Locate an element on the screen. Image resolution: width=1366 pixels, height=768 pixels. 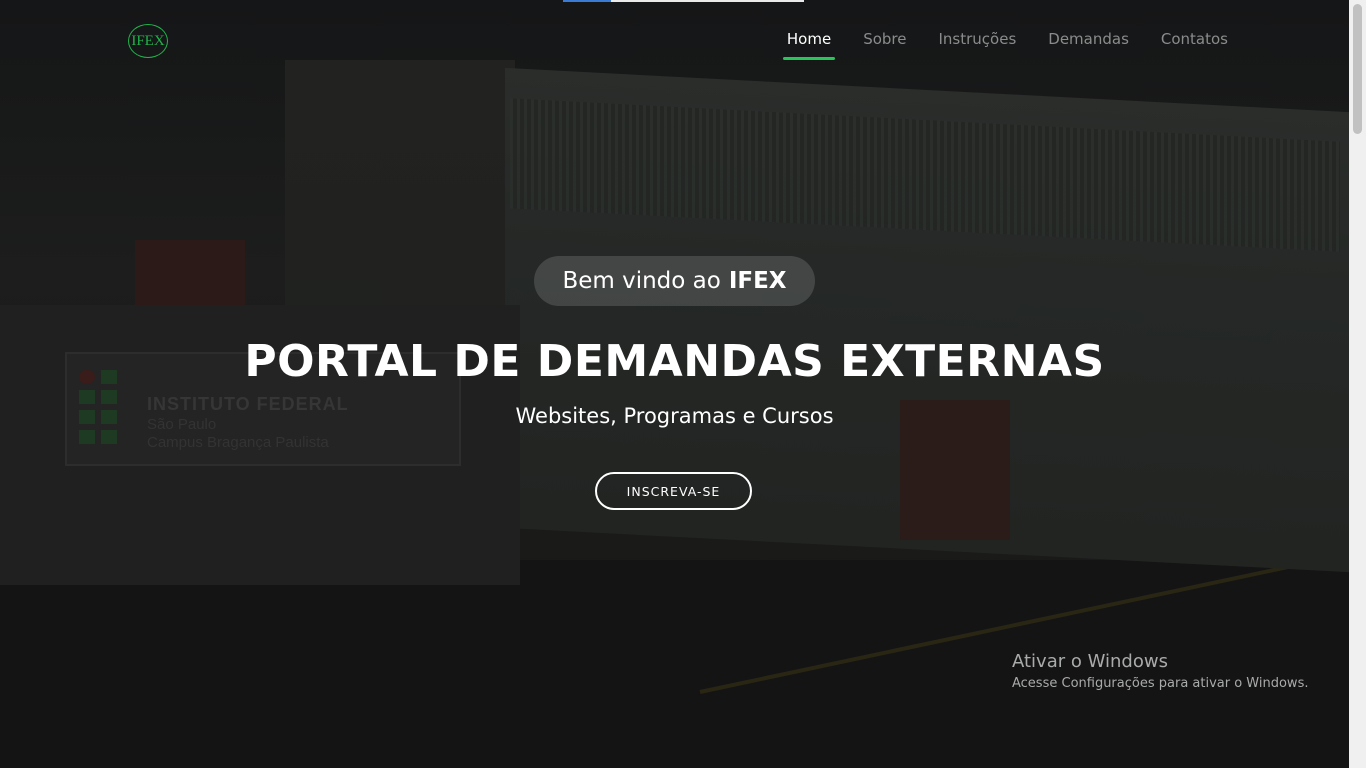
page-subtitle: Websites, Programas e Cursos is located at coordinates (674, 416).